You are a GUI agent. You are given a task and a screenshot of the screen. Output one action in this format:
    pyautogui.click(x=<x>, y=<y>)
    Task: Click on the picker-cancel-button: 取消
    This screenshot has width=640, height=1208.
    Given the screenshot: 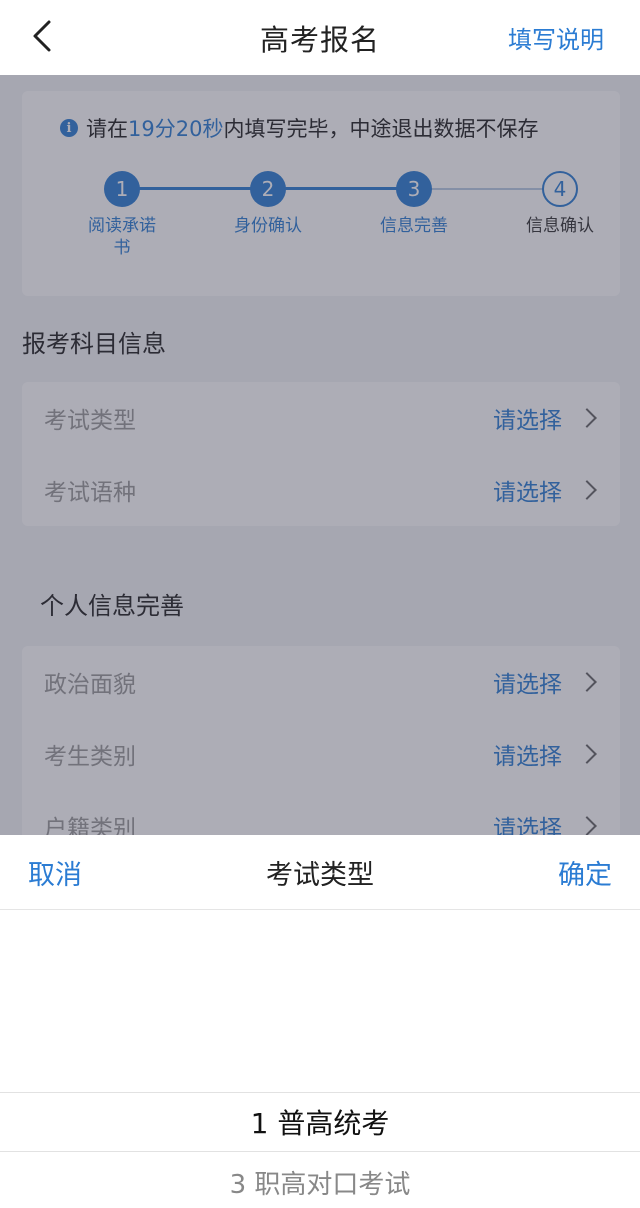 What is the action you would take?
    pyautogui.click(x=55, y=872)
    